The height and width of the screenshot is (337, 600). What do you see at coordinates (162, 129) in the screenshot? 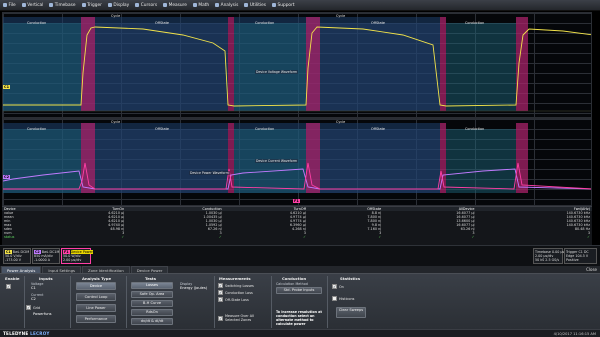
I see `zone-label-offstate-1-lower: OffState` at bounding box center [162, 129].